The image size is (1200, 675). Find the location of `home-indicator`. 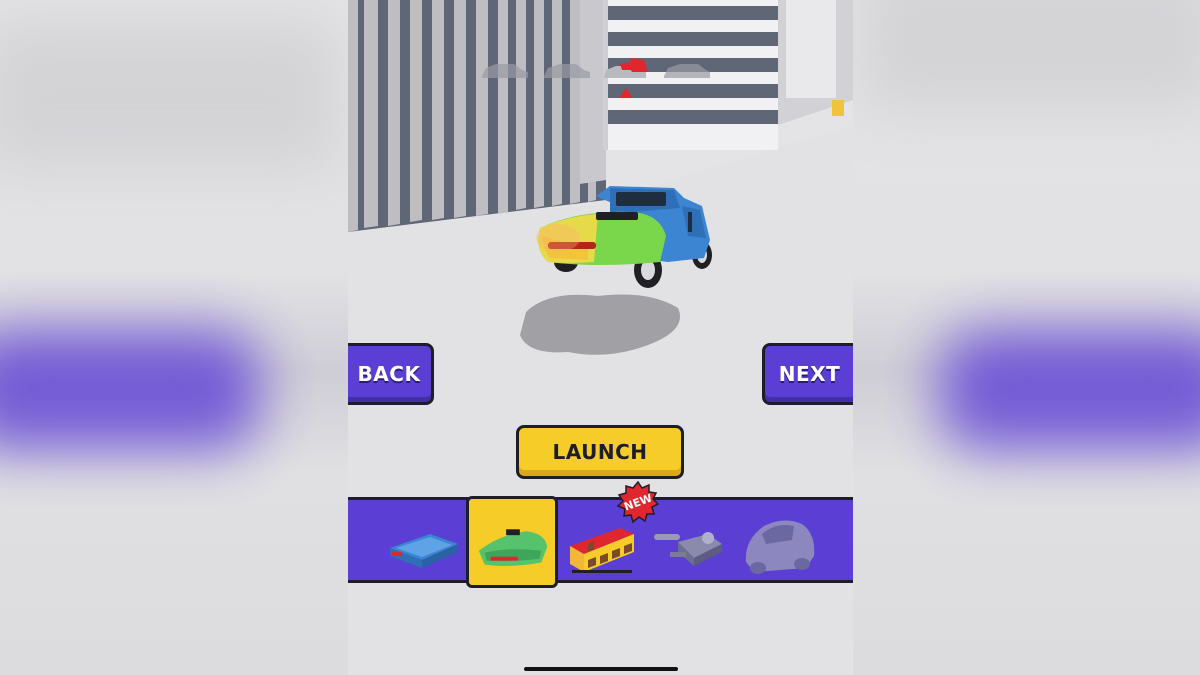

home-indicator is located at coordinates (601, 669).